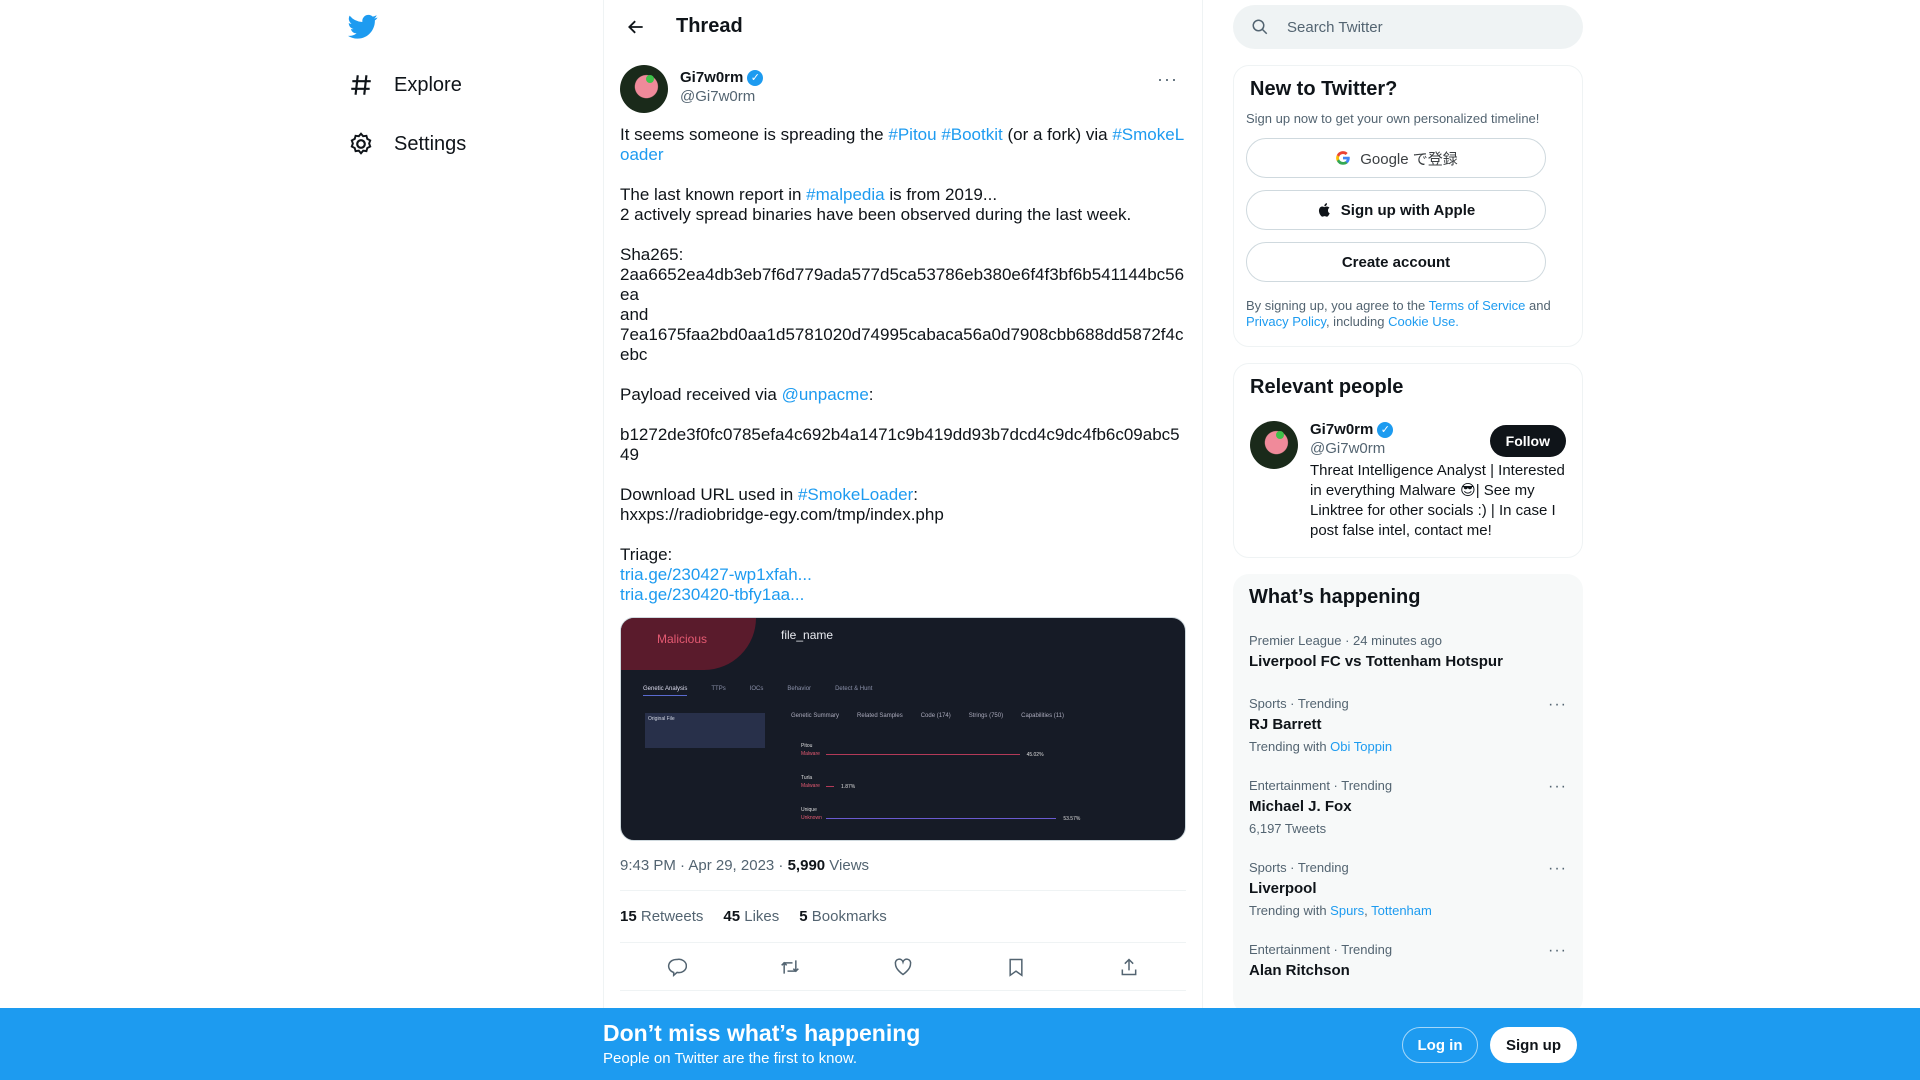  Describe the element at coordinates (807, 635) in the screenshot. I see `file-name-label: file_name` at that location.